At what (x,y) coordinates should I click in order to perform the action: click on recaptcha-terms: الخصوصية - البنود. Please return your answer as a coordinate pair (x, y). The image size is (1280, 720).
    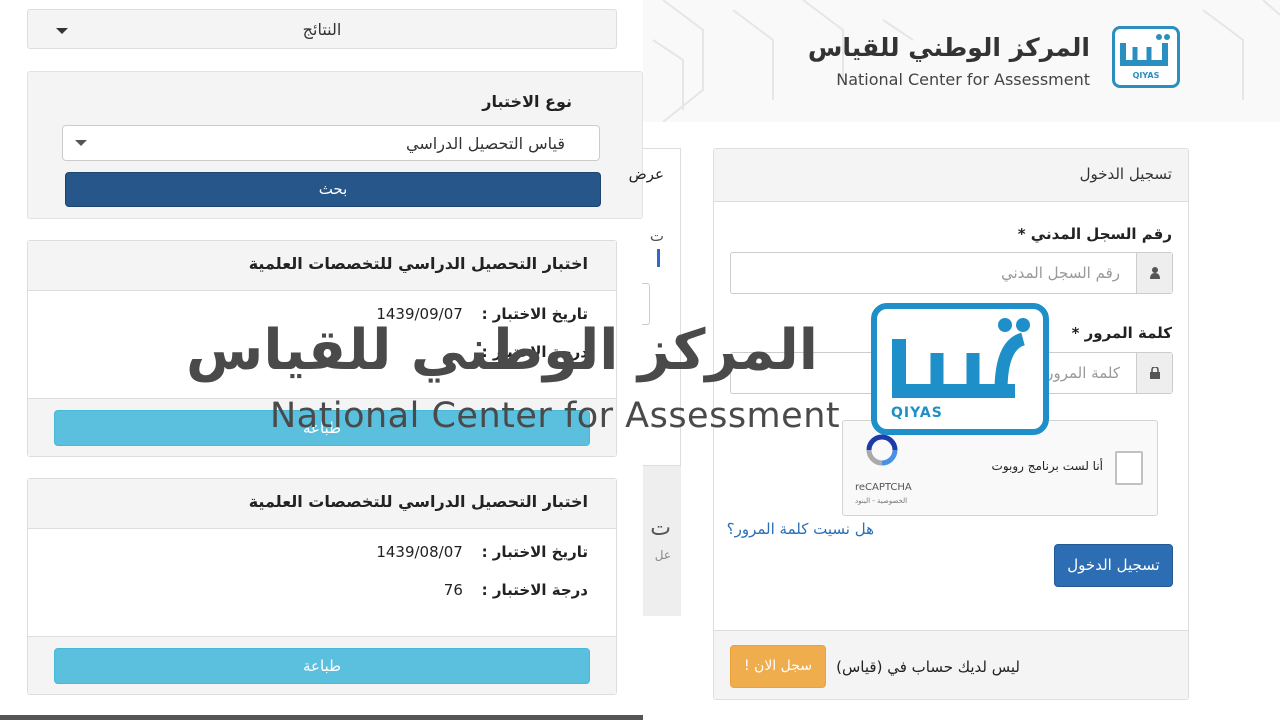
    Looking at the image, I should click on (881, 501).